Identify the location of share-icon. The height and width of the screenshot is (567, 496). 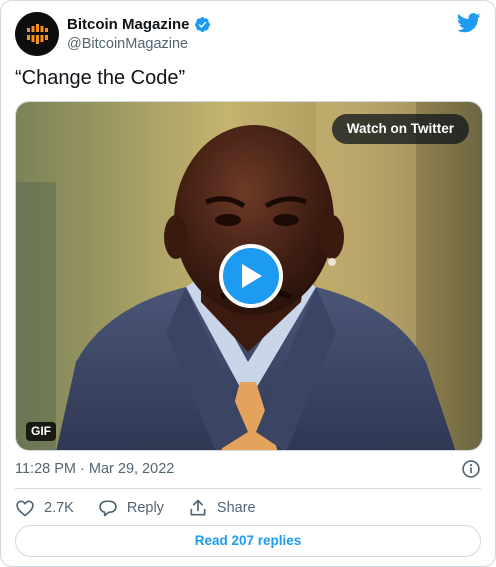
(198, 507).